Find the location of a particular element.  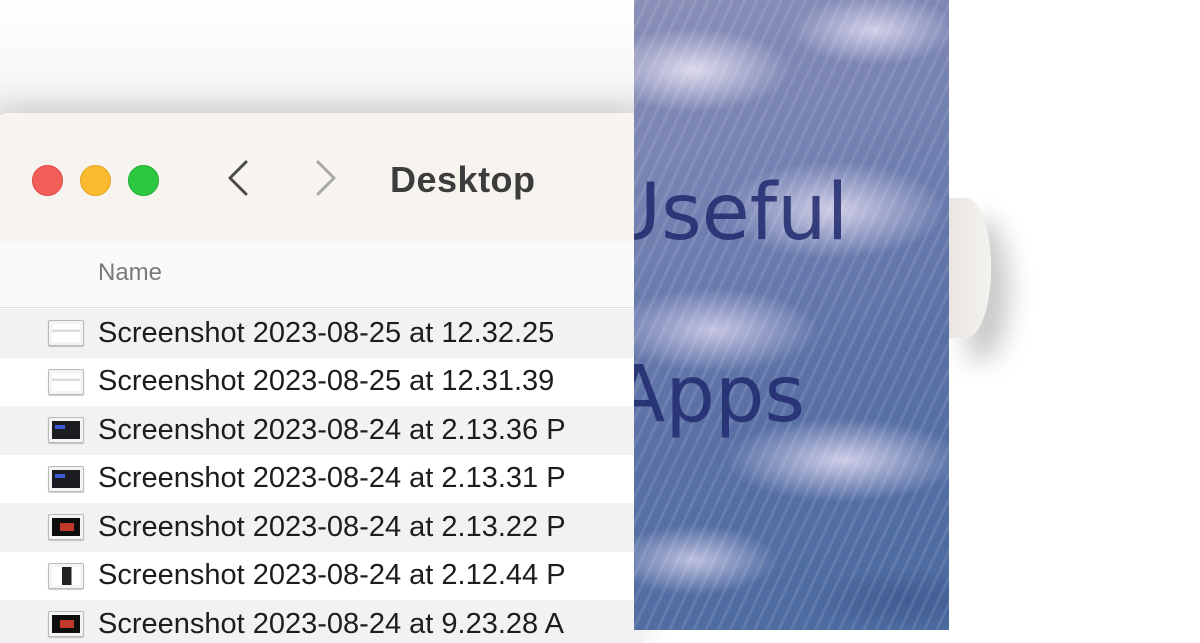

window-titlebar: Desktop is located at coordinates (322, 177).